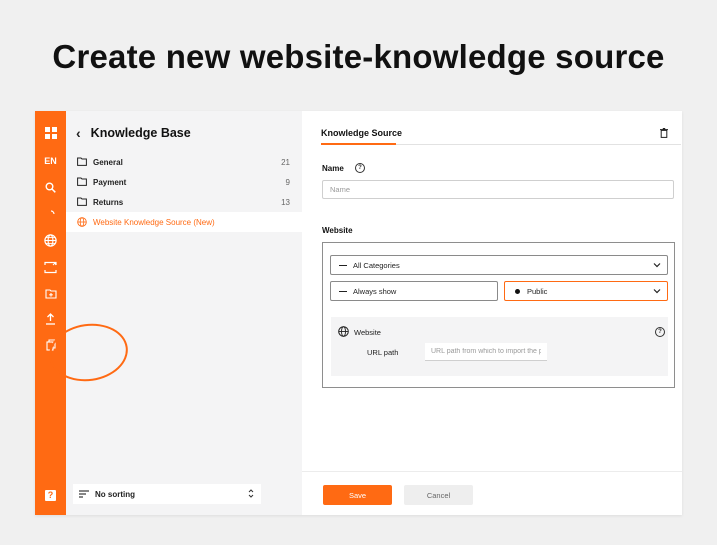 This screenshot has height=545, width=717. What do you see at coordinates (438, 495) in the screenshot?
I see `cancel-button: Cancel` at bounding box center [438, 495].